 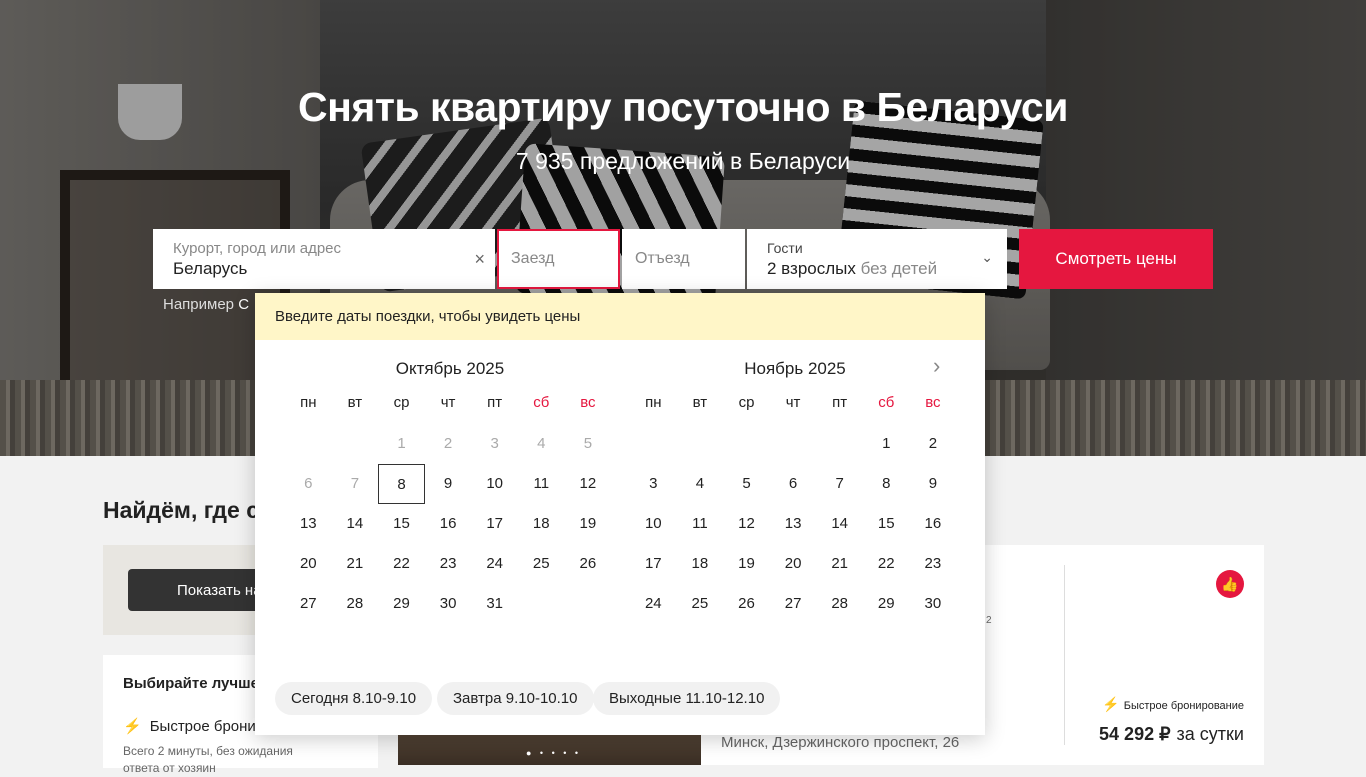 What do you see at coordinates (839, 484) in the screenshot?
I see `calendar-day: 7` at bounding box center [839, 484].